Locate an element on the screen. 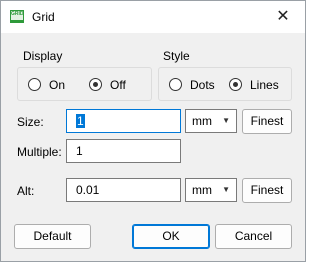 This screenshot has height=262, width=320. alt-input: 0.01 is located at coordinates (123, 190).